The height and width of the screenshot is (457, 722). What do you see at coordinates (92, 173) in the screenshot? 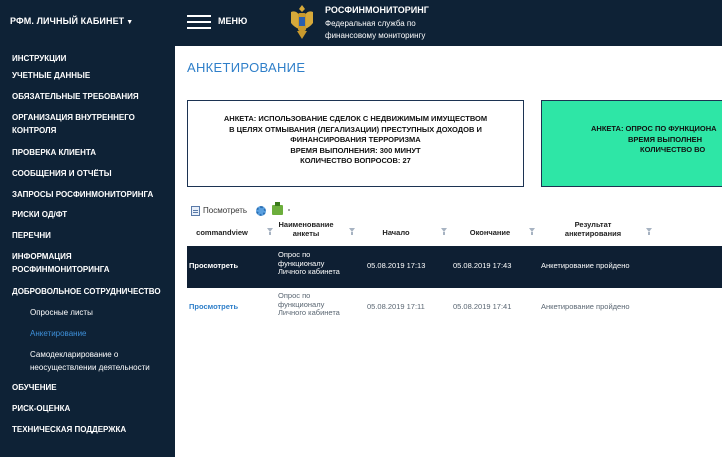
I see `sidebar-item-messages-reports: СООБЩЕНИЯ И ОТЧЁТЫ` at bounding box center [92, 173].